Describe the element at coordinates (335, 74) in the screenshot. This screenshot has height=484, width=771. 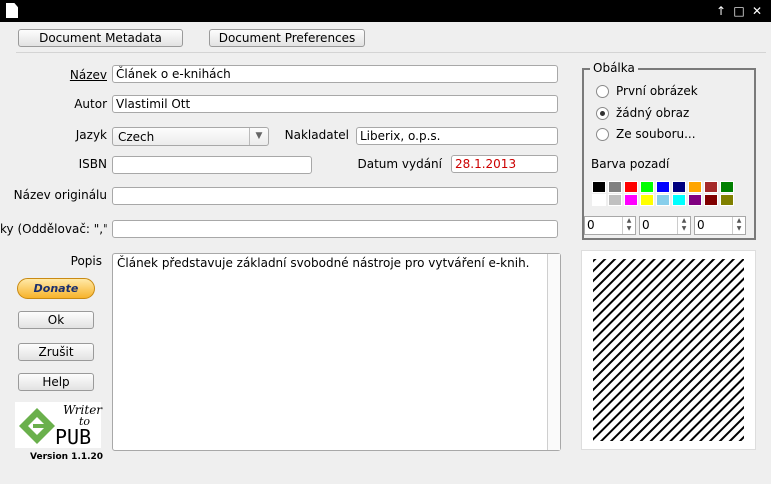
I see `nazev-field: Článek o e-knihách` at that location.